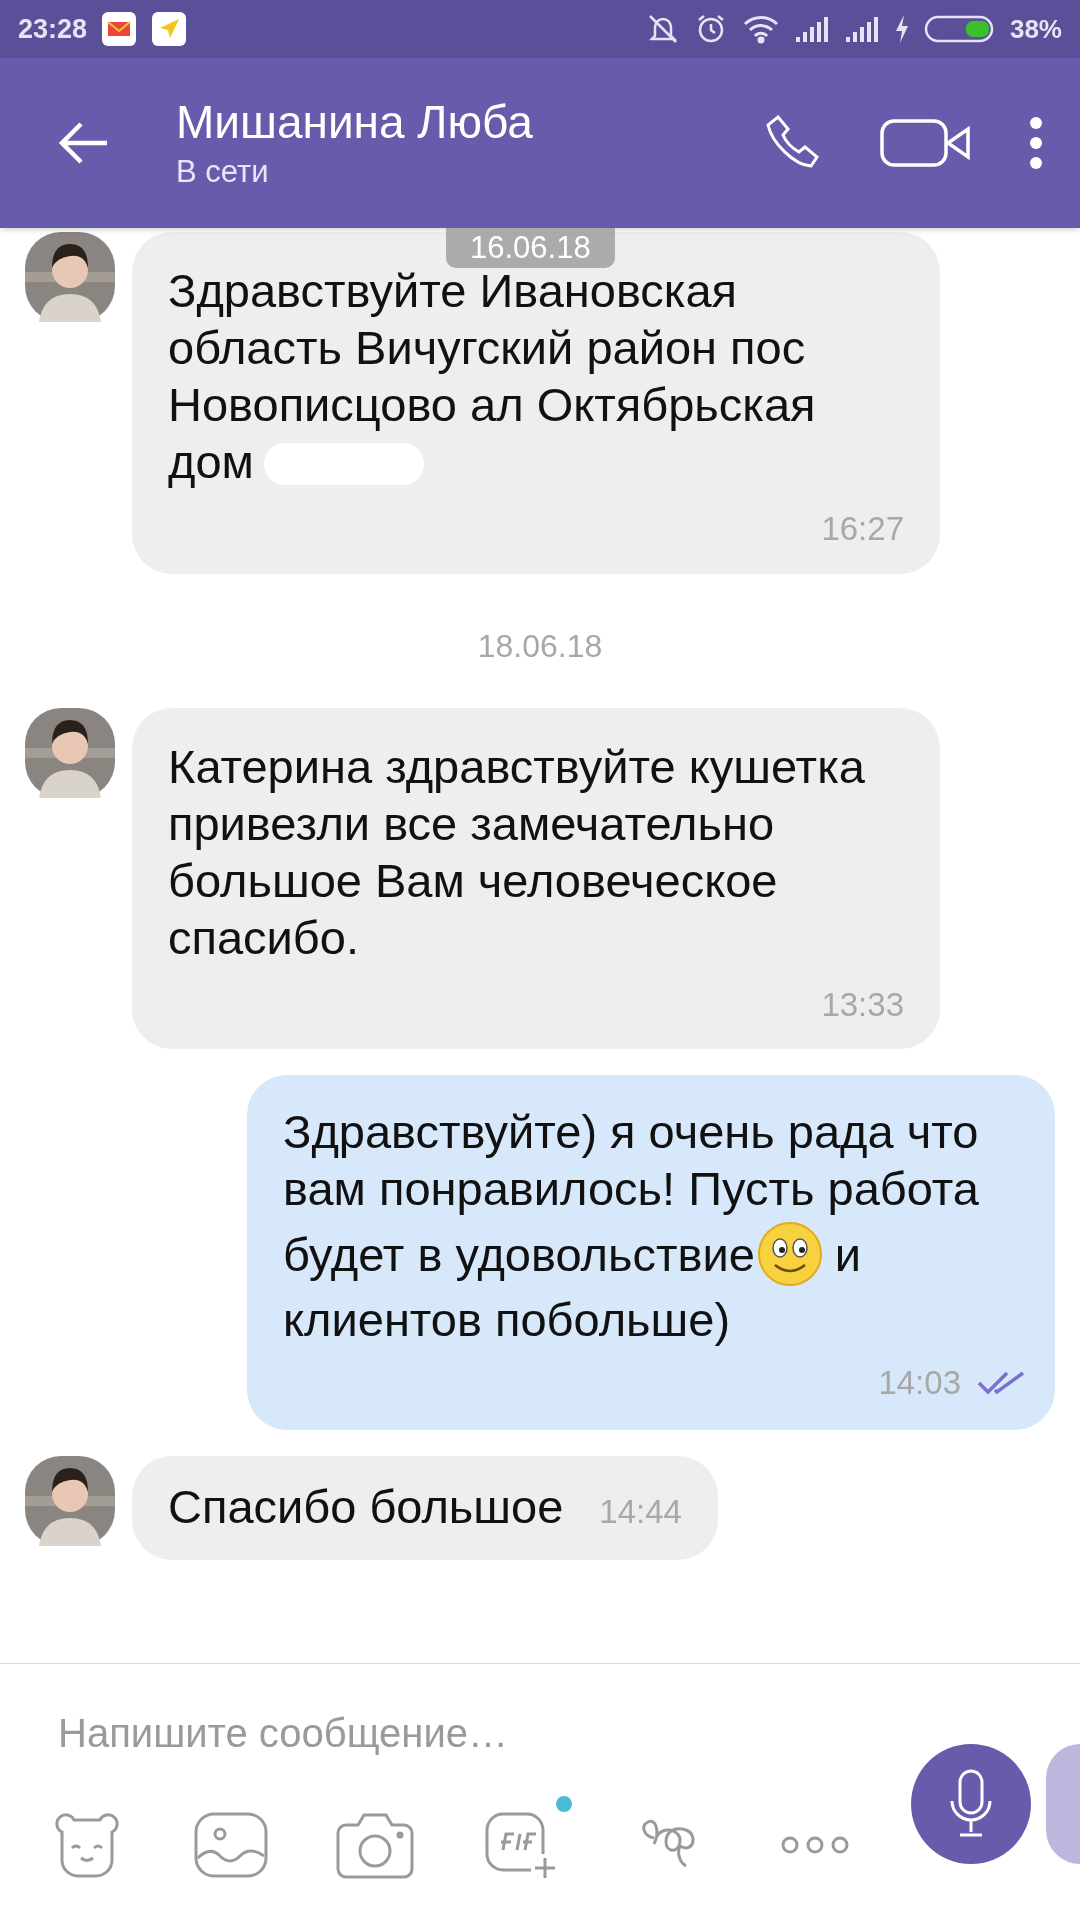  What do you see at coordinates (1035, 29) in the screenshot?
I see `battery-percent: 38%` at bounding box center [1035, 29].